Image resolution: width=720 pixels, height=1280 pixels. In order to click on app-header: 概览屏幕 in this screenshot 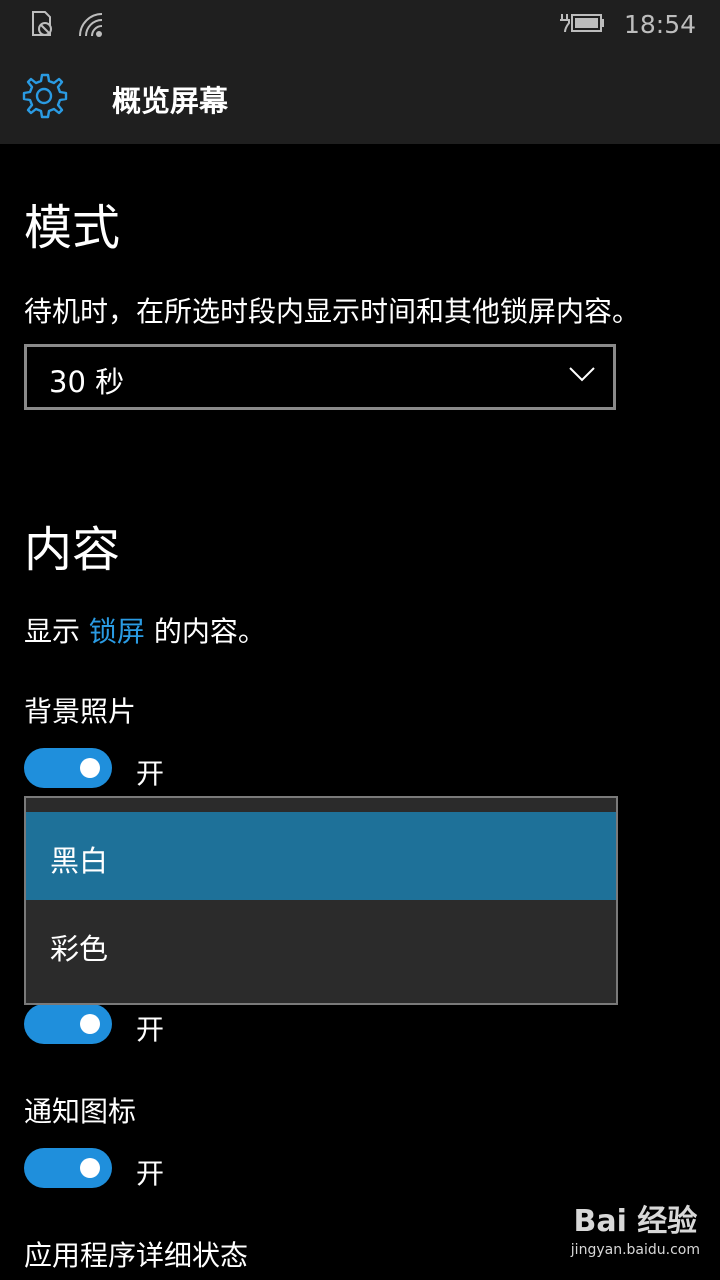, I will do `click(360, 97)`.